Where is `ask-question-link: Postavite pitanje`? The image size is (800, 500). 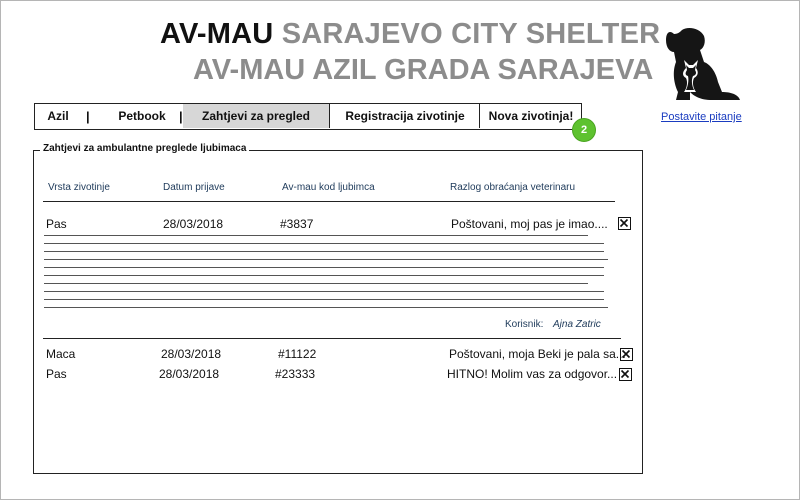
ask-question-link: Postavite pitanje is located at coordinates (701, 117).